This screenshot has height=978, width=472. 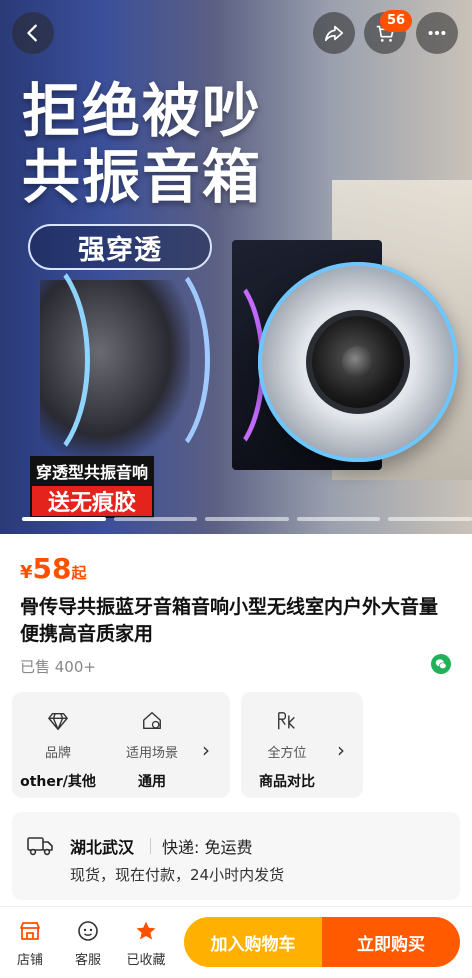 What do you see at coordinates (120, 247) in the screenshot?
I see `hero-pill: 强穿透` at bounding box center [120, 247].